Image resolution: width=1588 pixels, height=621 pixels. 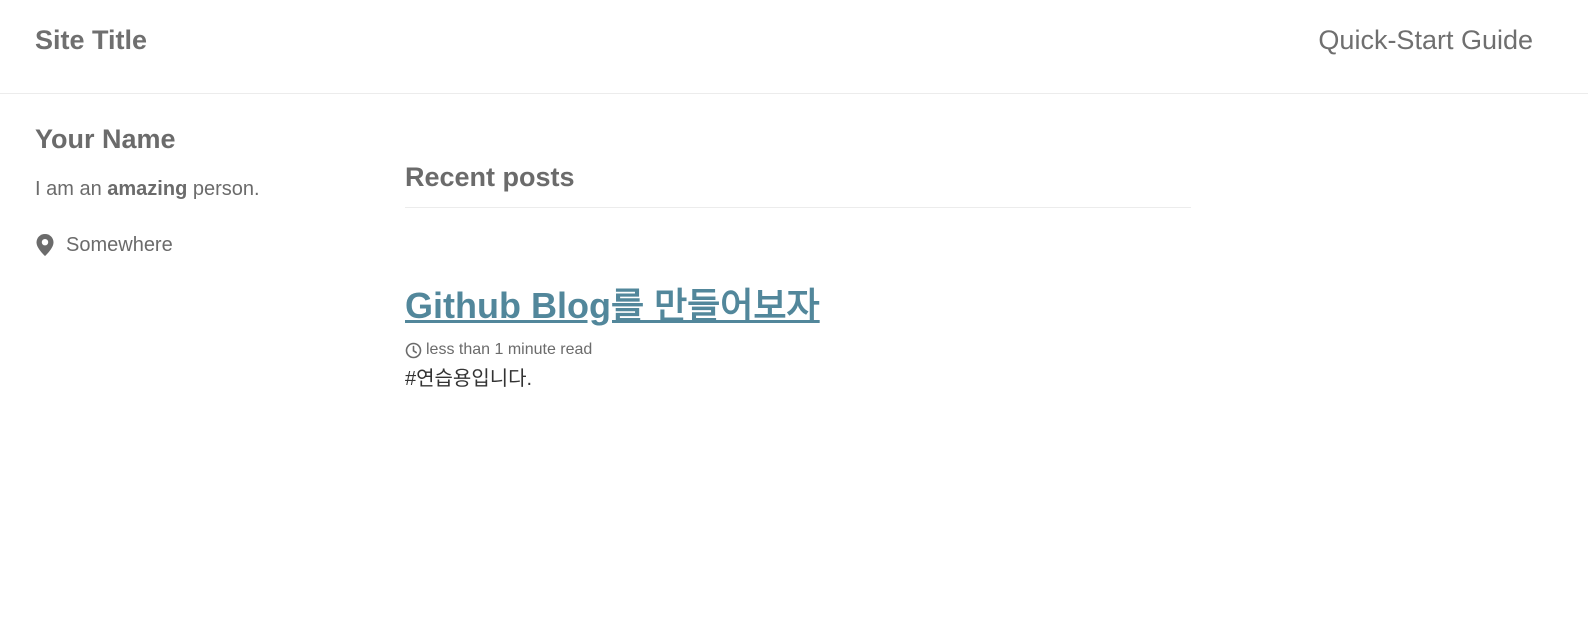 What do you see at coordinates (798, 350) in the screenshot?
I see `post-meta: less than 1 minute read` at bounding box center [798, 350].